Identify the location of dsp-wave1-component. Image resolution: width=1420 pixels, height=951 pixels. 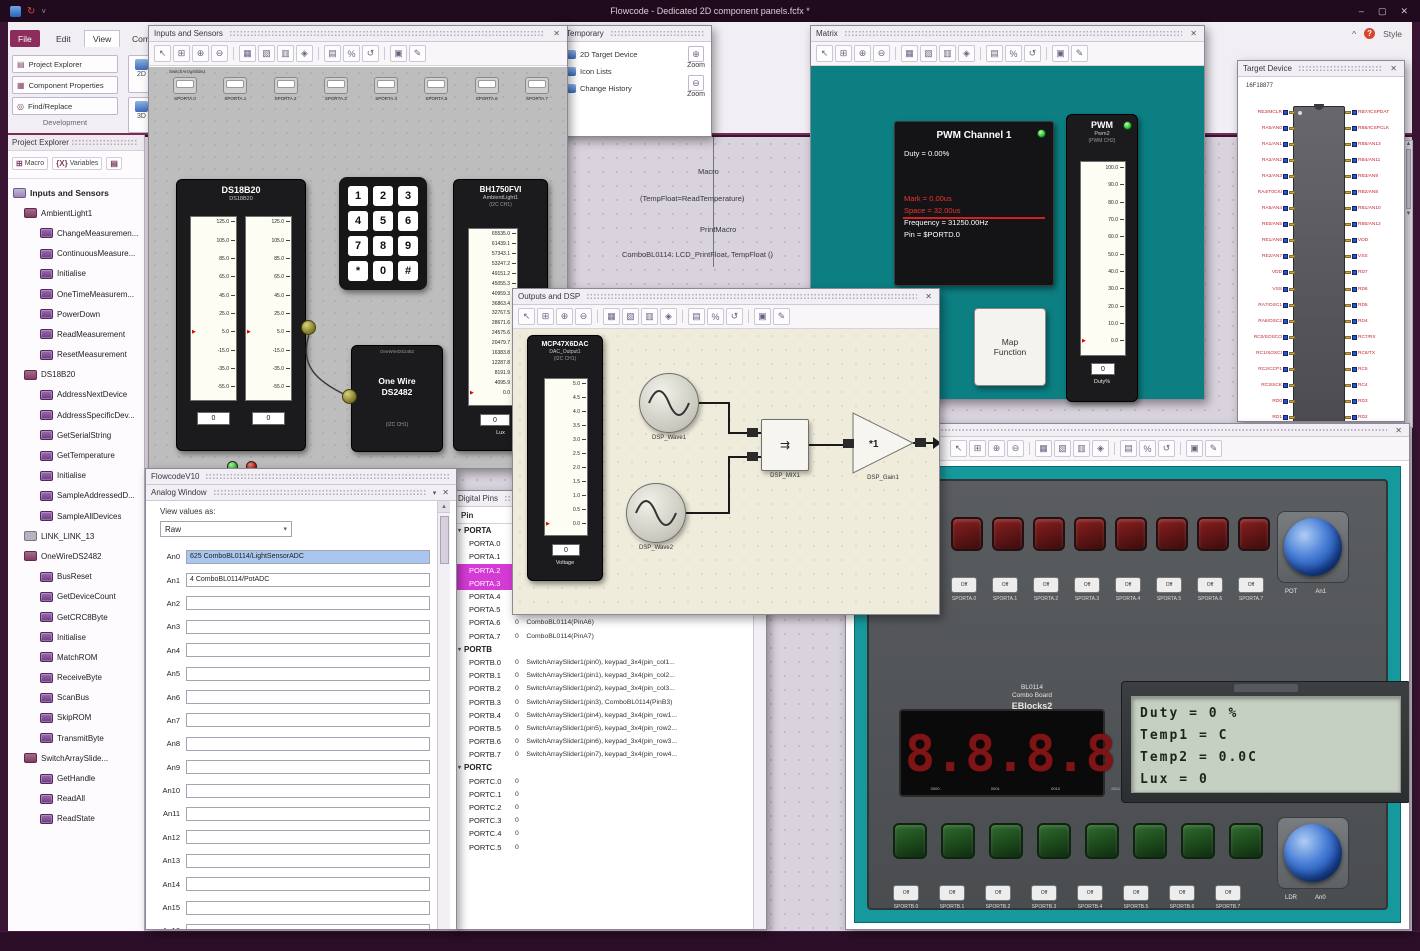
(669, 403).